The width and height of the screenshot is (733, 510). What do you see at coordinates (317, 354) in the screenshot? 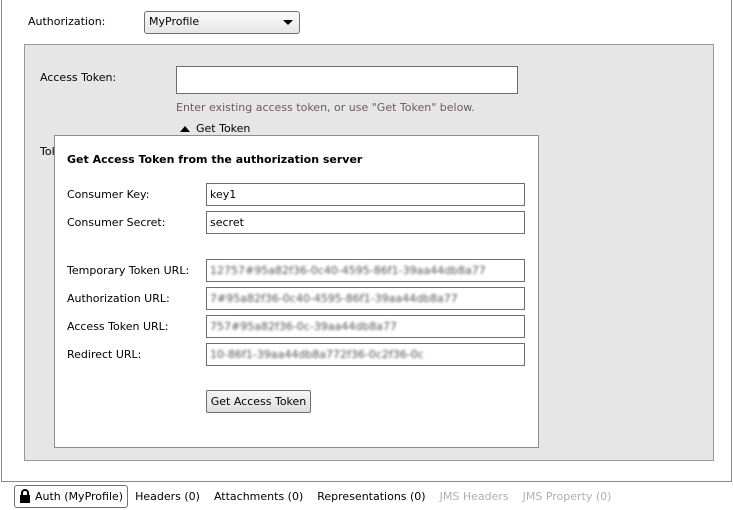
I see `field-value: 10-86f1-39aa44db8a772f36-0c2f36-0c` at bounding box center [317, 354].